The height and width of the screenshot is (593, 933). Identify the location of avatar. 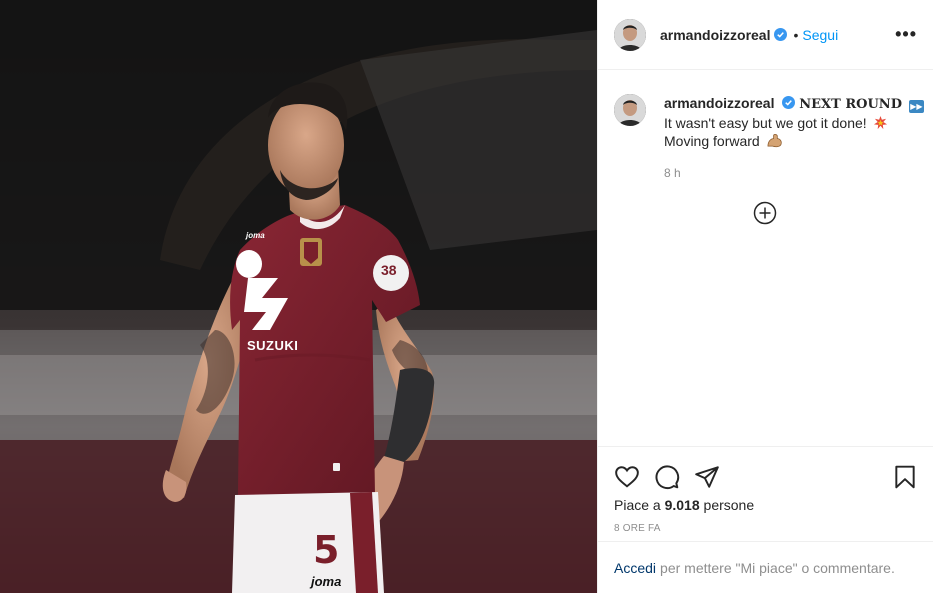
(630, 34).